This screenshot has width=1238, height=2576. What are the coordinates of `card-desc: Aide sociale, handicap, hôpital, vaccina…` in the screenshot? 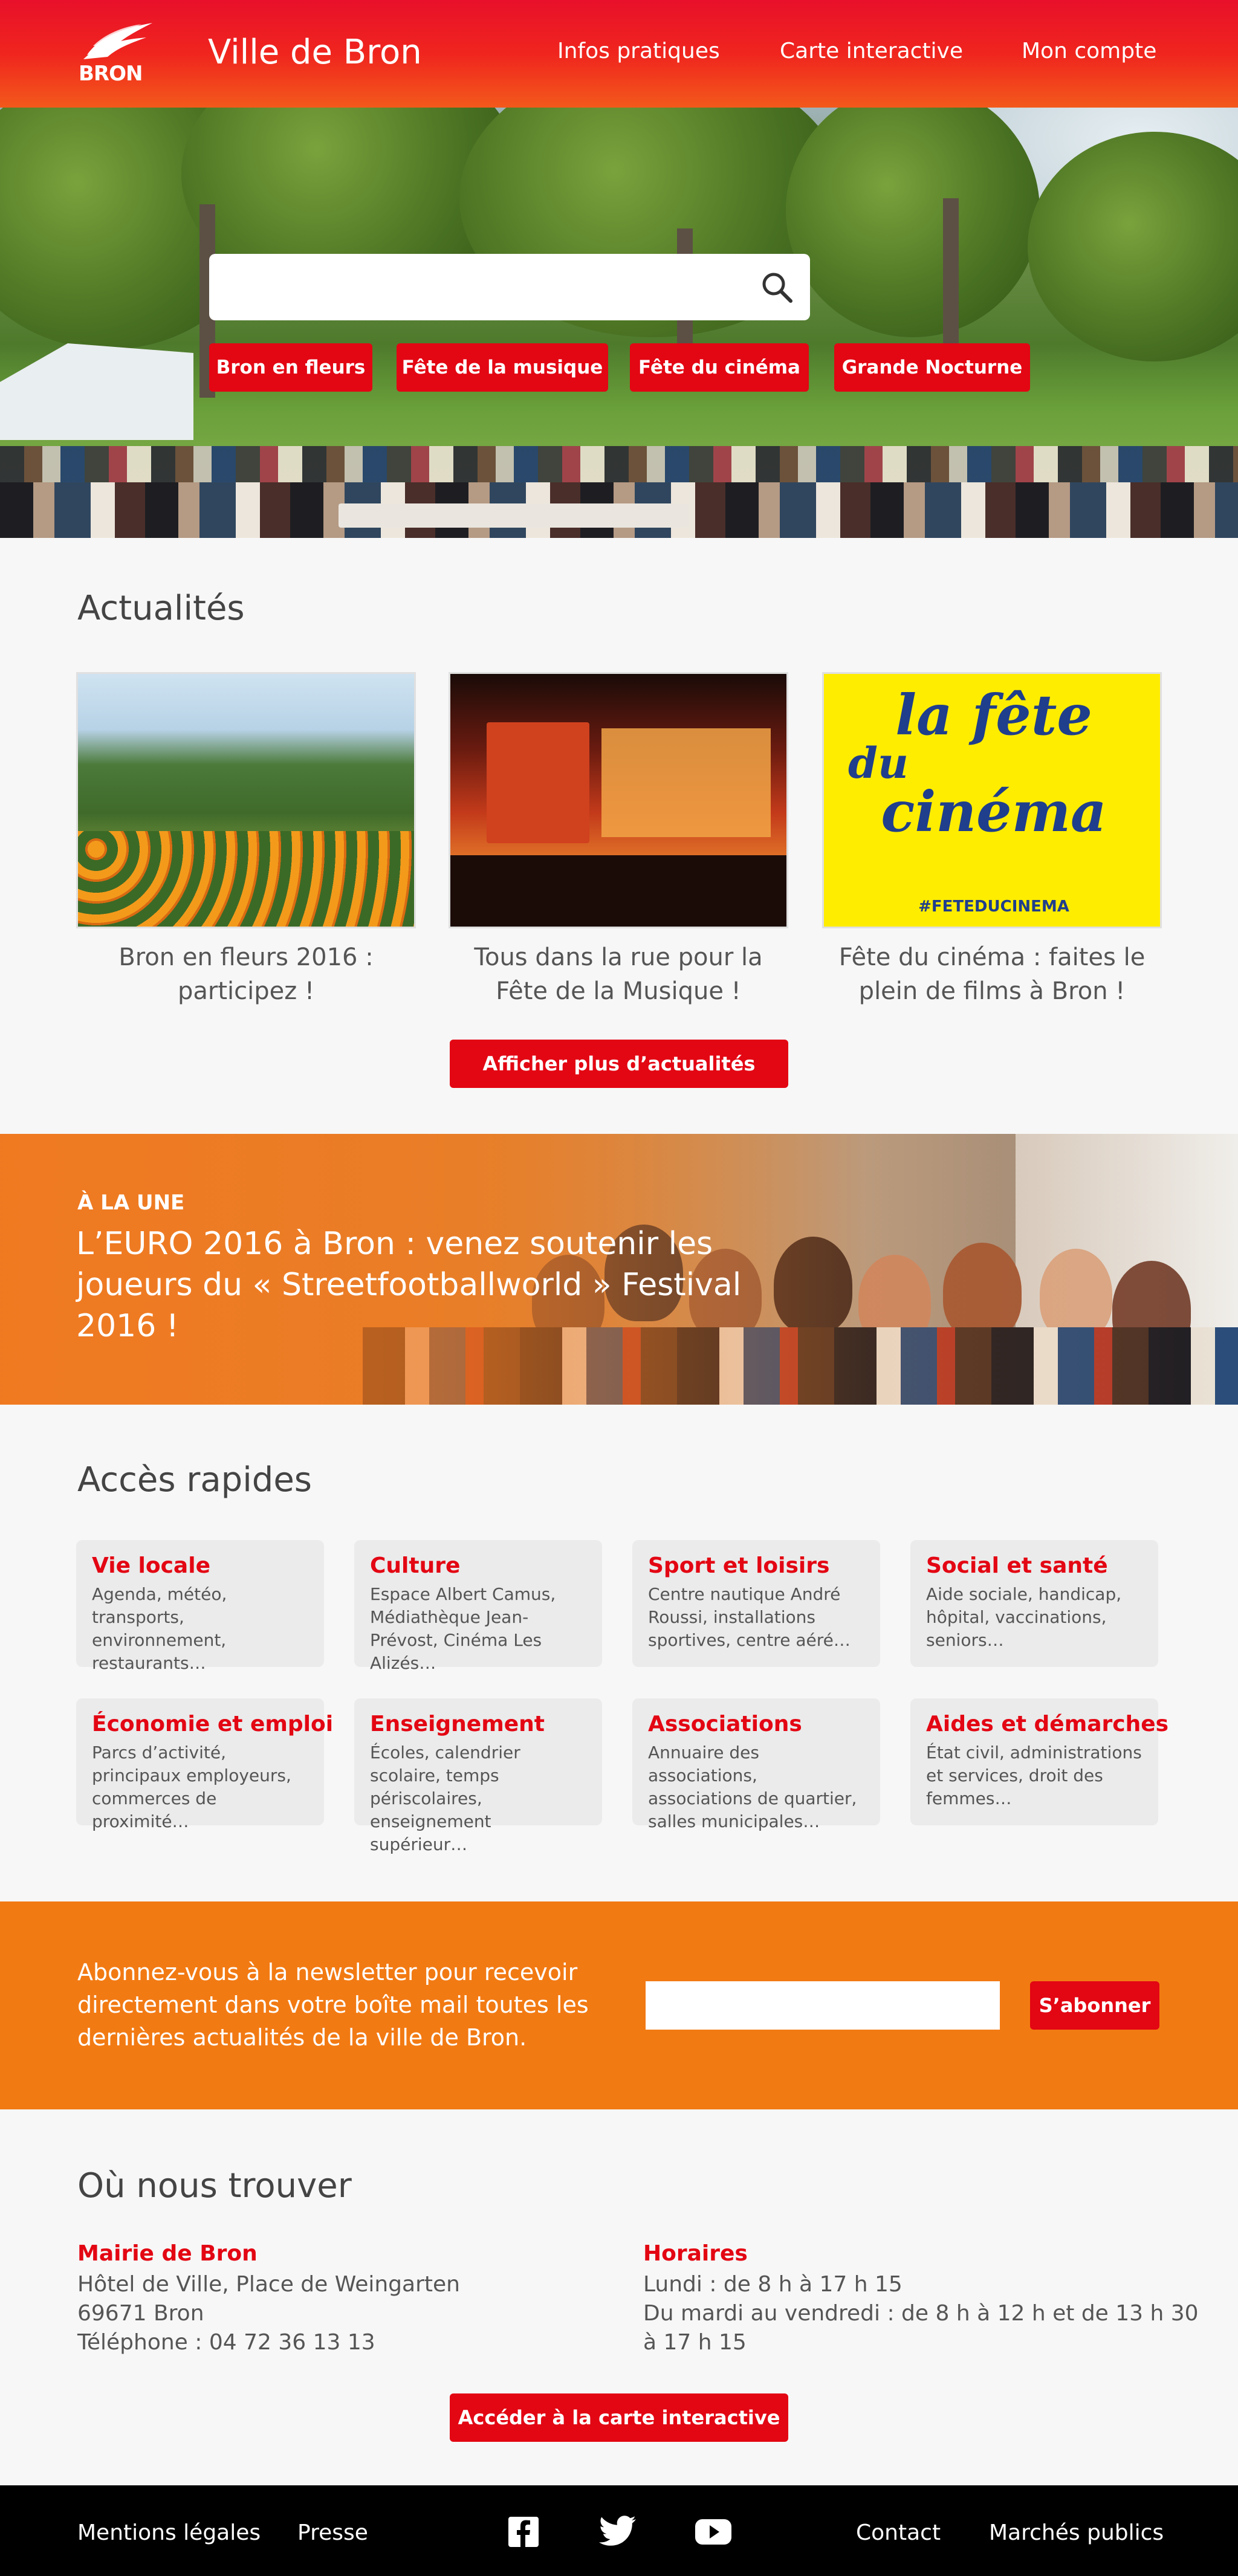 It's located at (1024, 1617).